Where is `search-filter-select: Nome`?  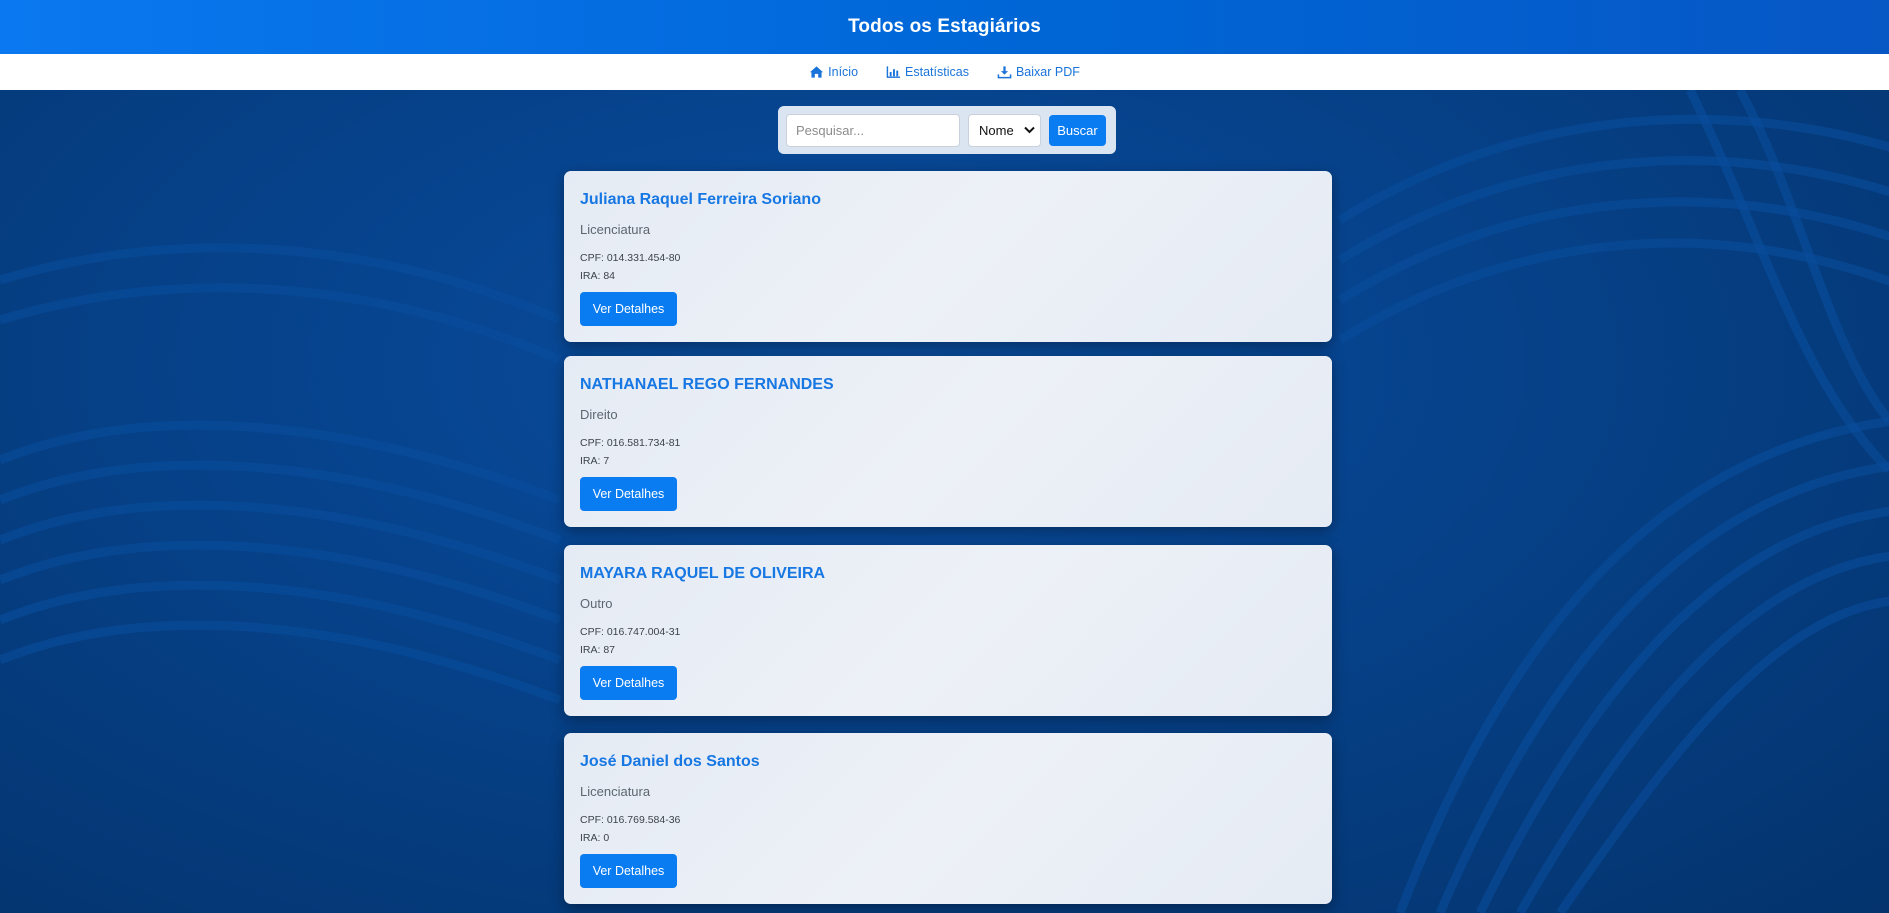 search-filter-select: Nome is located at coordinates (1004, 130).